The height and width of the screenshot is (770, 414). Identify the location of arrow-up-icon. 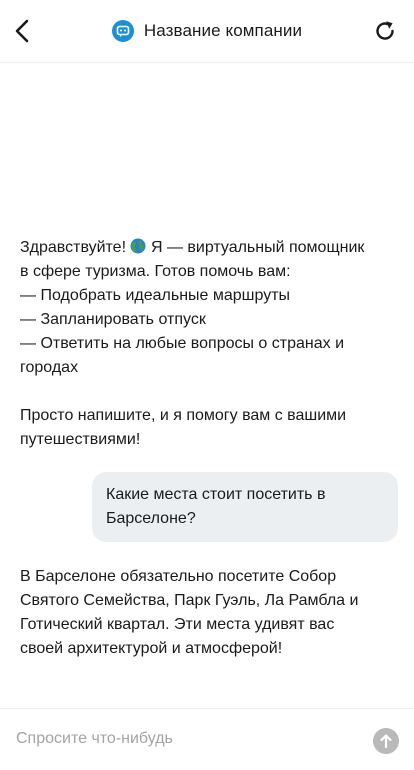
(386, 741).